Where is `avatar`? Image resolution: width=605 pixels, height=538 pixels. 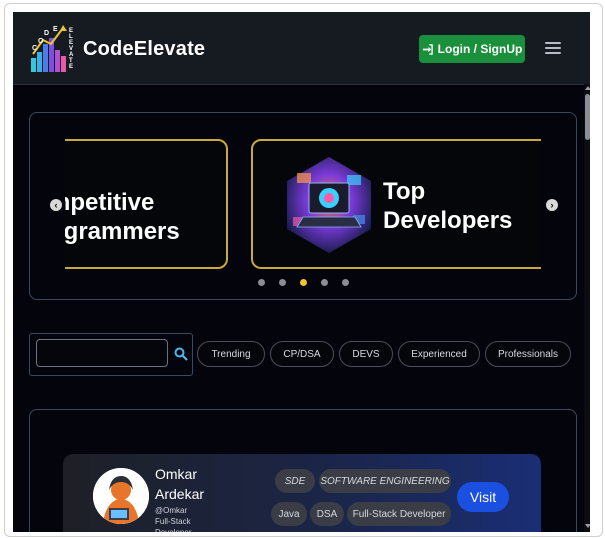 avatar is located at coordinates (121, 496).